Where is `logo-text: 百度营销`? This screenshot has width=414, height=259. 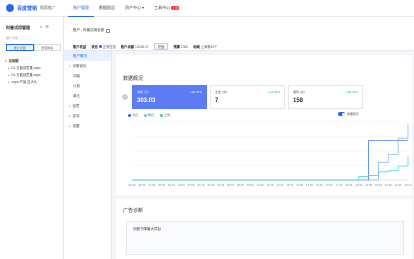 logo-text: 百度营销 is located at coordinates (27, 8).